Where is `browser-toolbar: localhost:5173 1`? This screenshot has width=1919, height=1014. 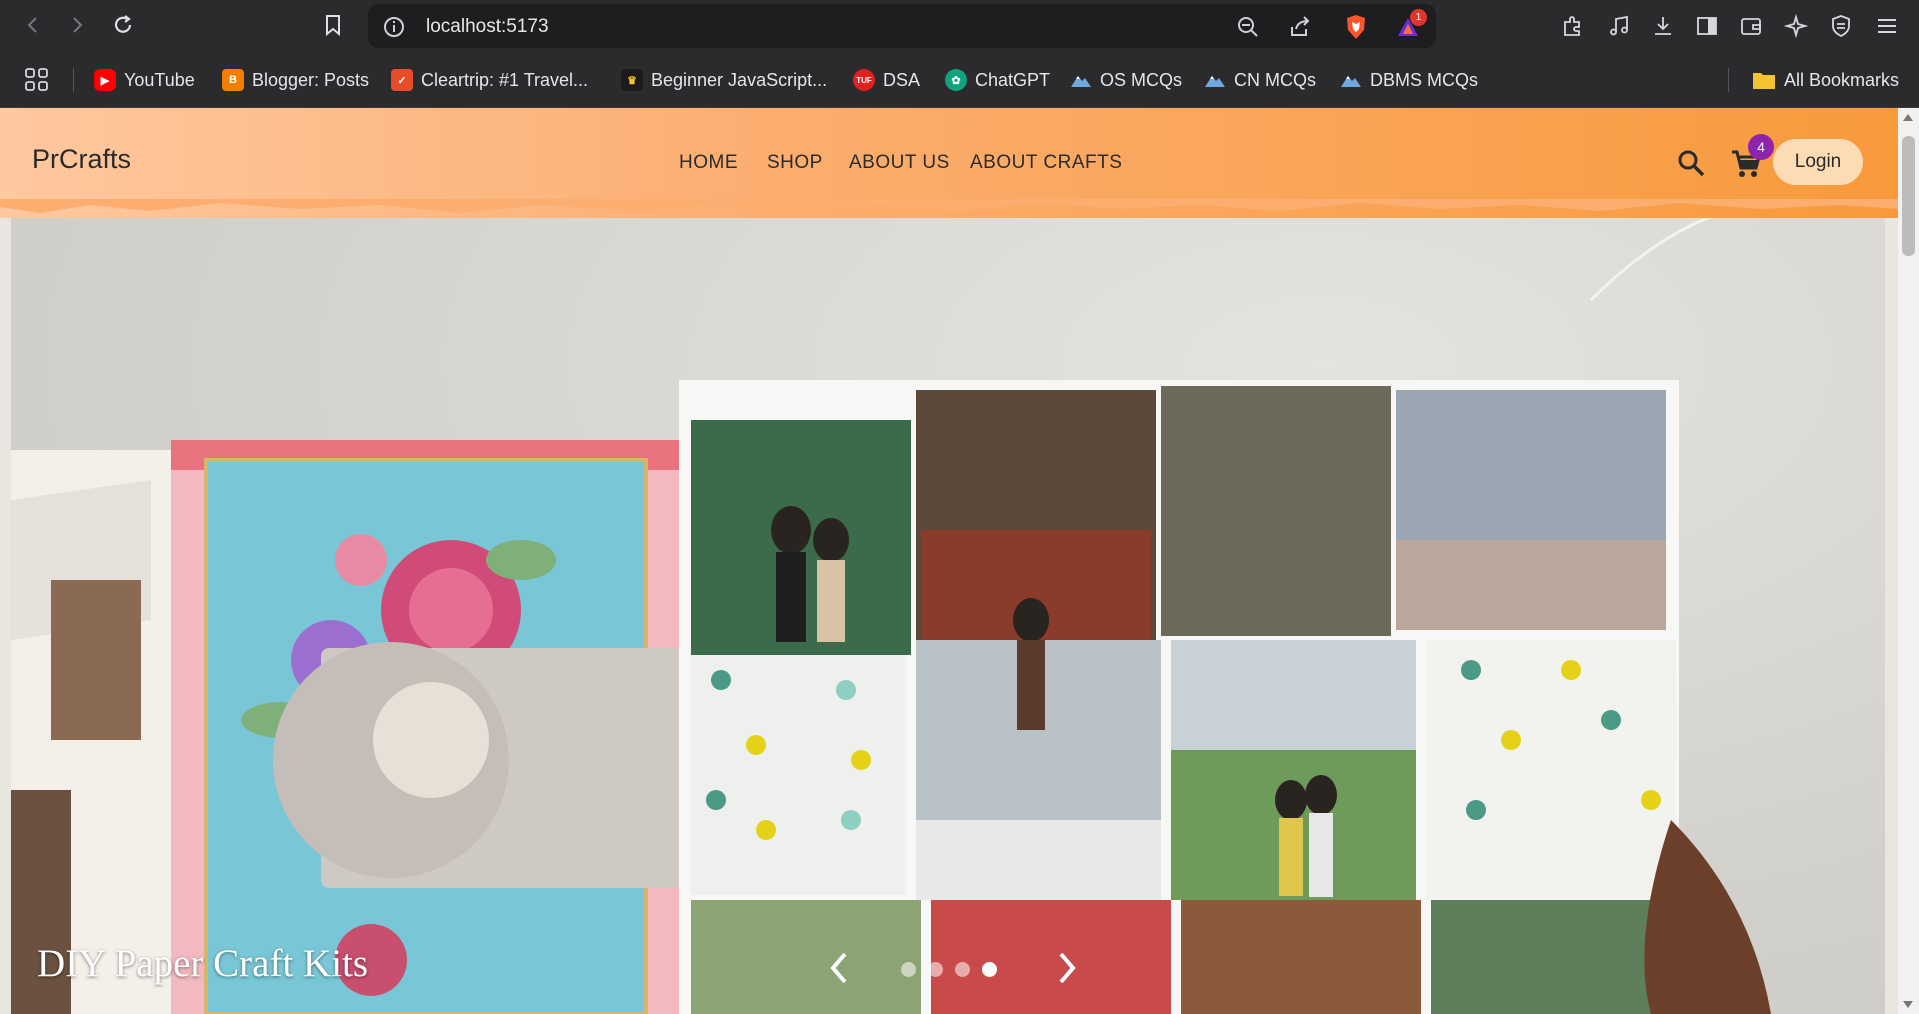 browser-toolbar: localhost:5173 1 is located at coordinates (959, 26).